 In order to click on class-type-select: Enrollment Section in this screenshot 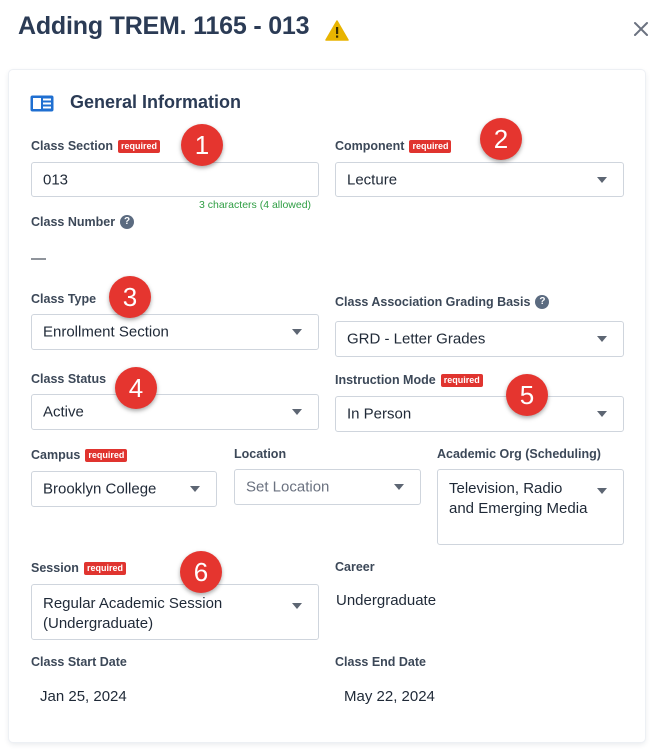, I will do `click(175, 332)`.